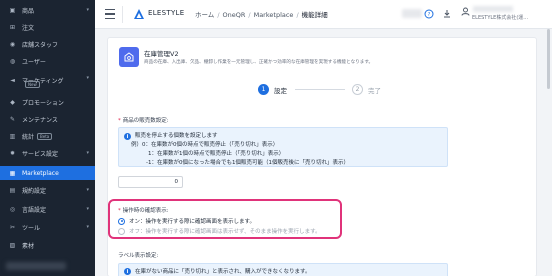 The height and width of the screenshot is (276, 552). Describe the element at coordinates (34, 191) in the screenshot. I see `sidebar-item-label: 規約設定` at that location.